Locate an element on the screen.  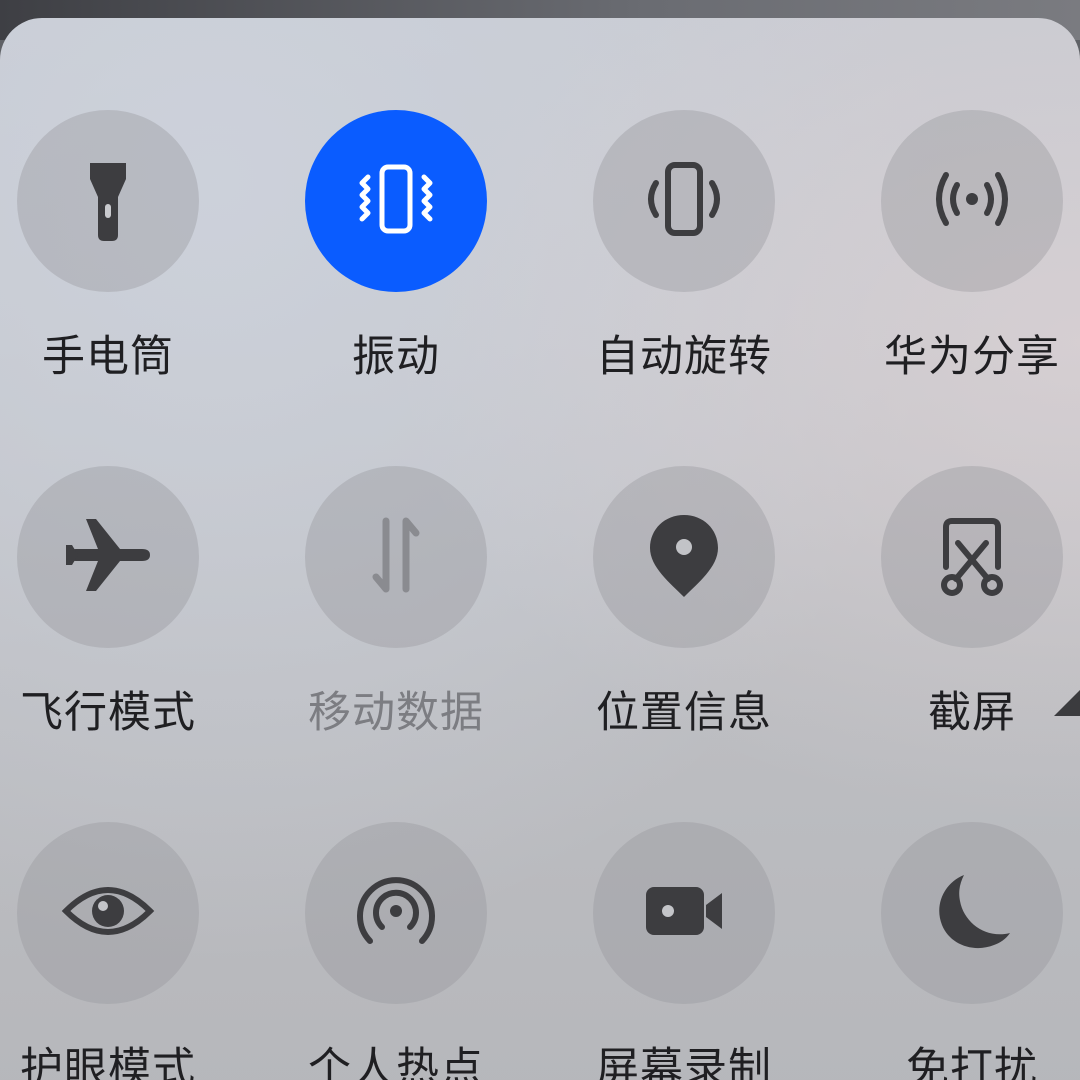
tile-do-not-disturb: 免打扰 is located at coordinates (951, 951).